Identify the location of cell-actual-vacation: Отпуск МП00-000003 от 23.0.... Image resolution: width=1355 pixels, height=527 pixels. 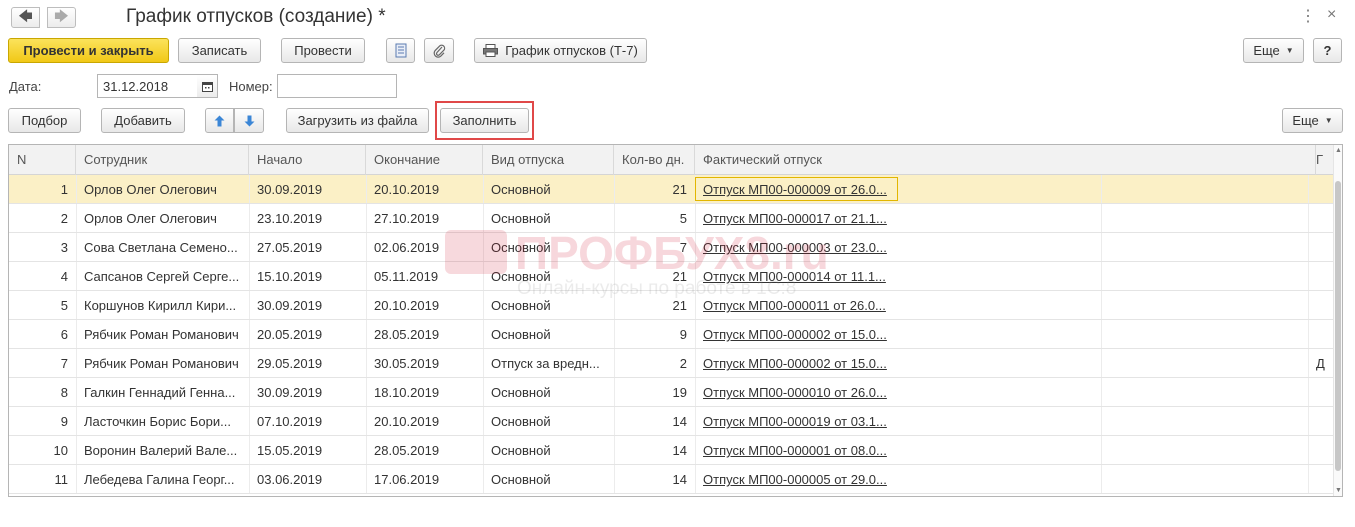
(796, 247).